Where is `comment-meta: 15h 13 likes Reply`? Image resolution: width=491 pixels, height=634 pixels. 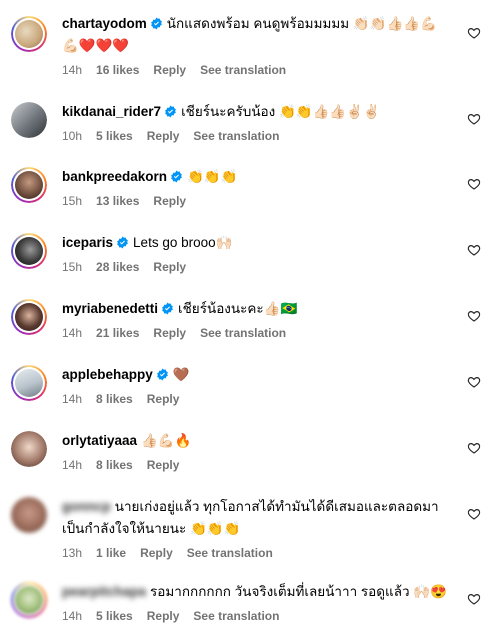
comment-meta: 15h 13 likes Reply is located at coordinates (259, 201).